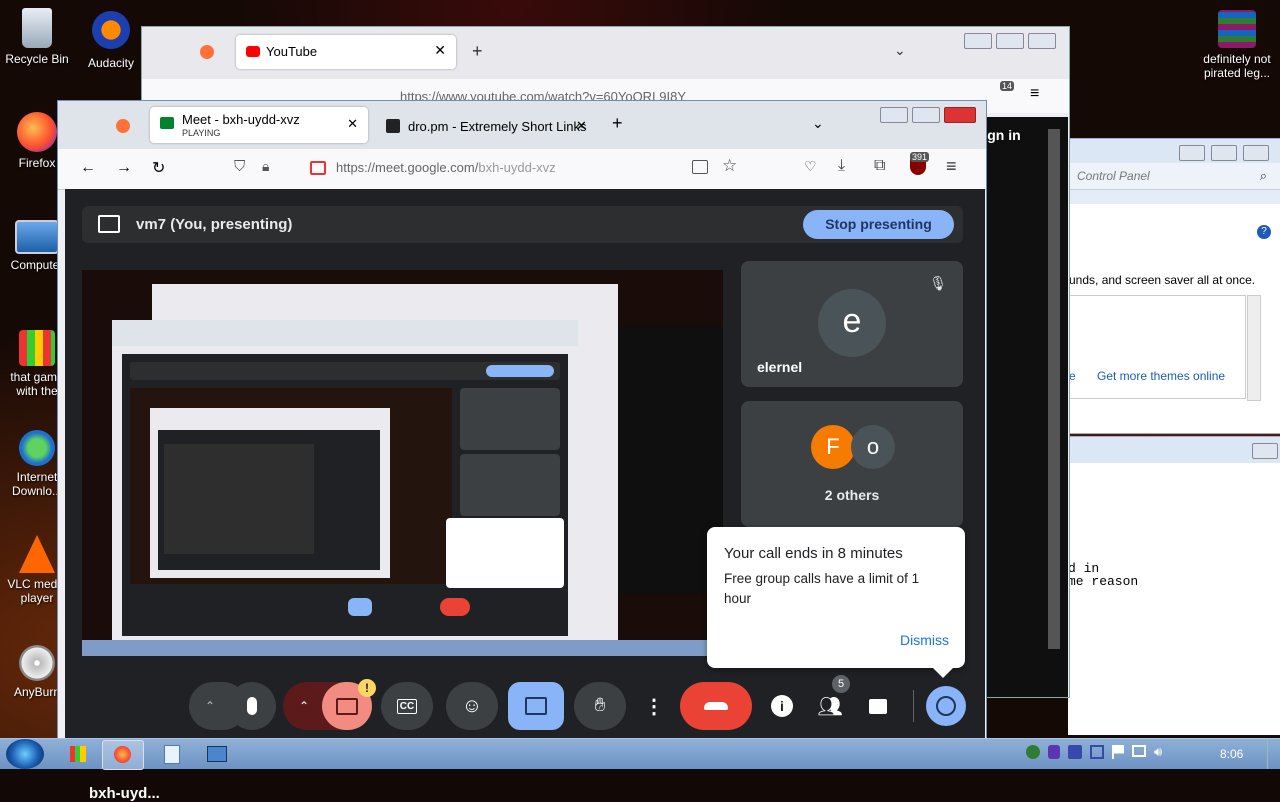  I want to click on taskbar-firefox, so click(123, 755).